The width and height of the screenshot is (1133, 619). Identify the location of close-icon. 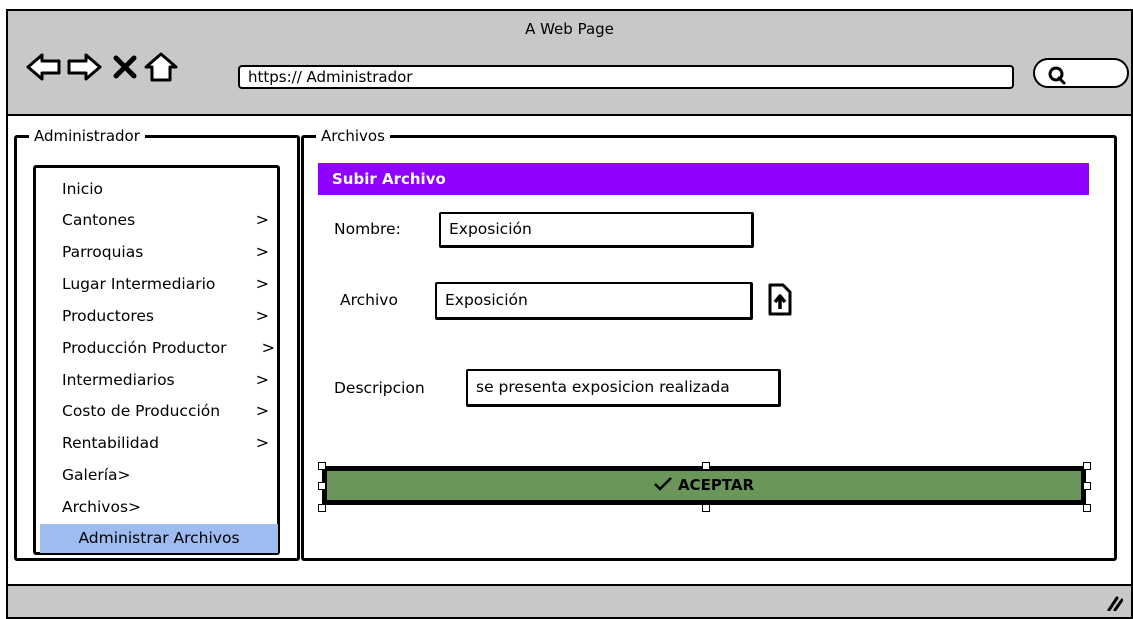
(125, 67).